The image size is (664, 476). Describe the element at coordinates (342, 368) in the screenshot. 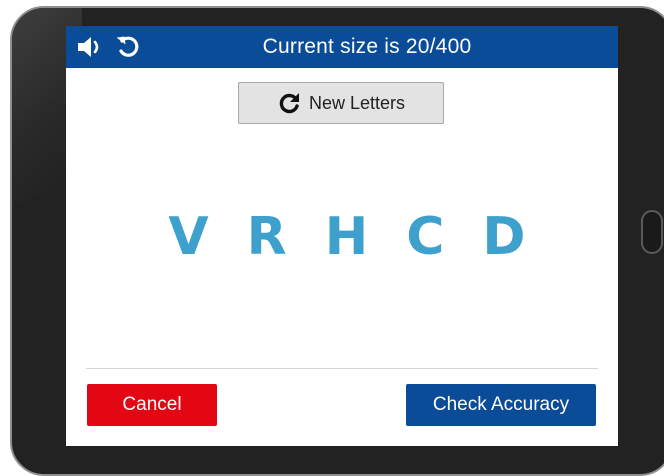

I see `divider` at that location.